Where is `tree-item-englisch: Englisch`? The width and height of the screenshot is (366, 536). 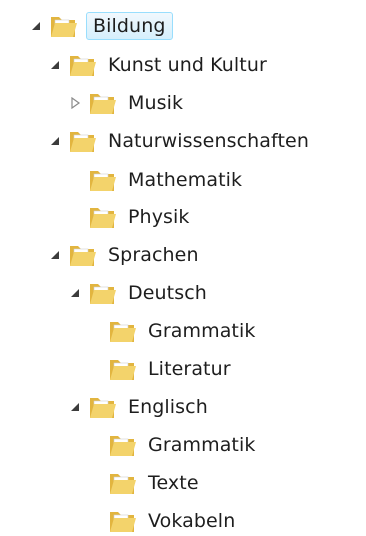 tree-item-englisch: Englisch is located at coordinates (139, 407).